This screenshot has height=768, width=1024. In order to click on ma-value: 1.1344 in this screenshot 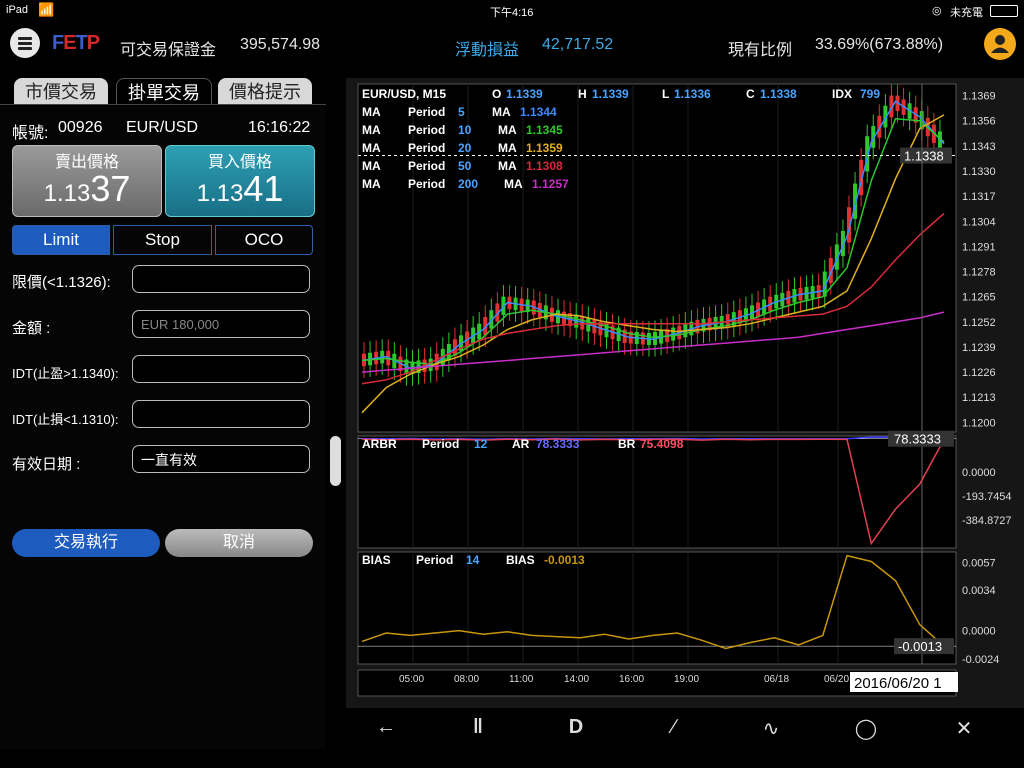, I will do `click(538, 112)`.